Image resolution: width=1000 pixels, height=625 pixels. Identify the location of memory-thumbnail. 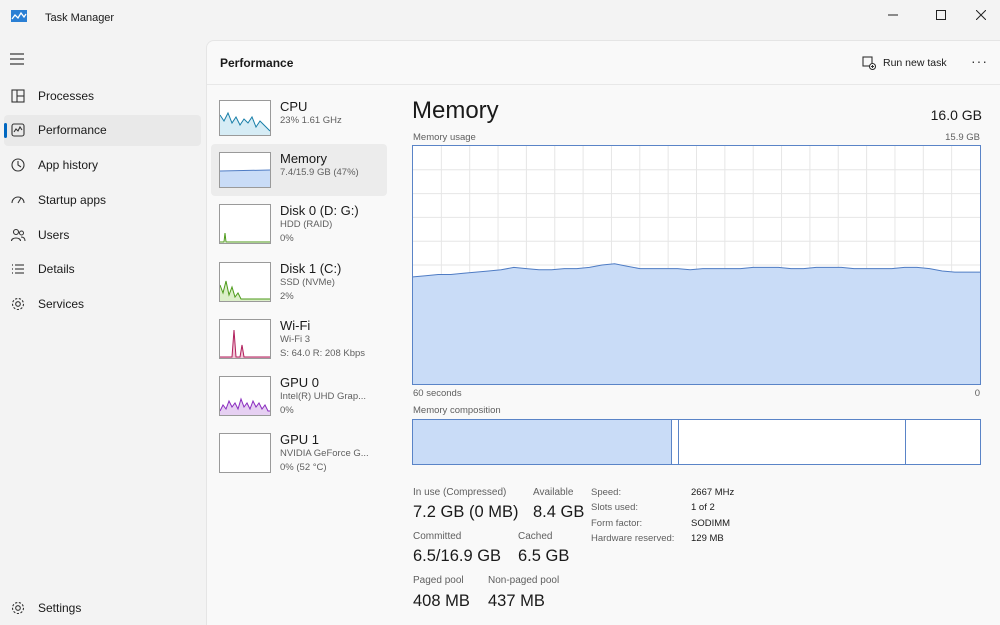
(245, 170).